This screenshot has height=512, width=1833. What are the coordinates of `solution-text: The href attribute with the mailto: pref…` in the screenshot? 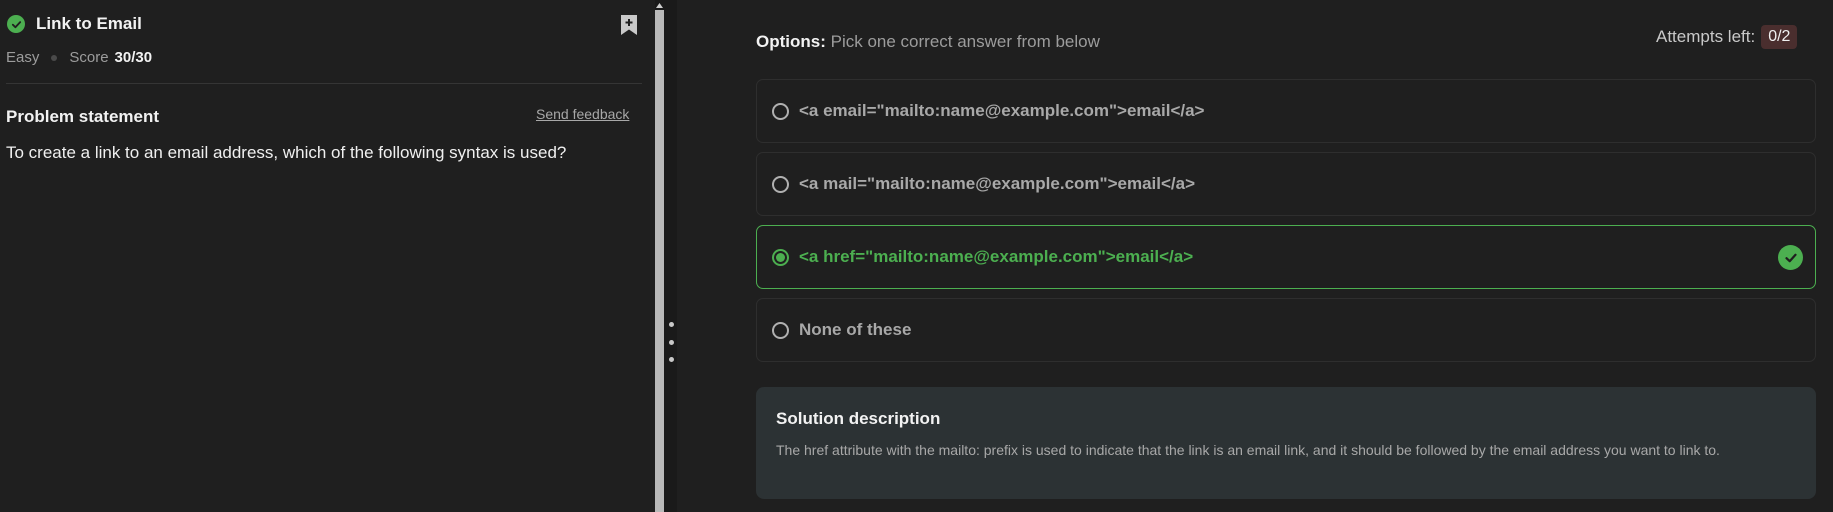 It's located at (1248, 450).